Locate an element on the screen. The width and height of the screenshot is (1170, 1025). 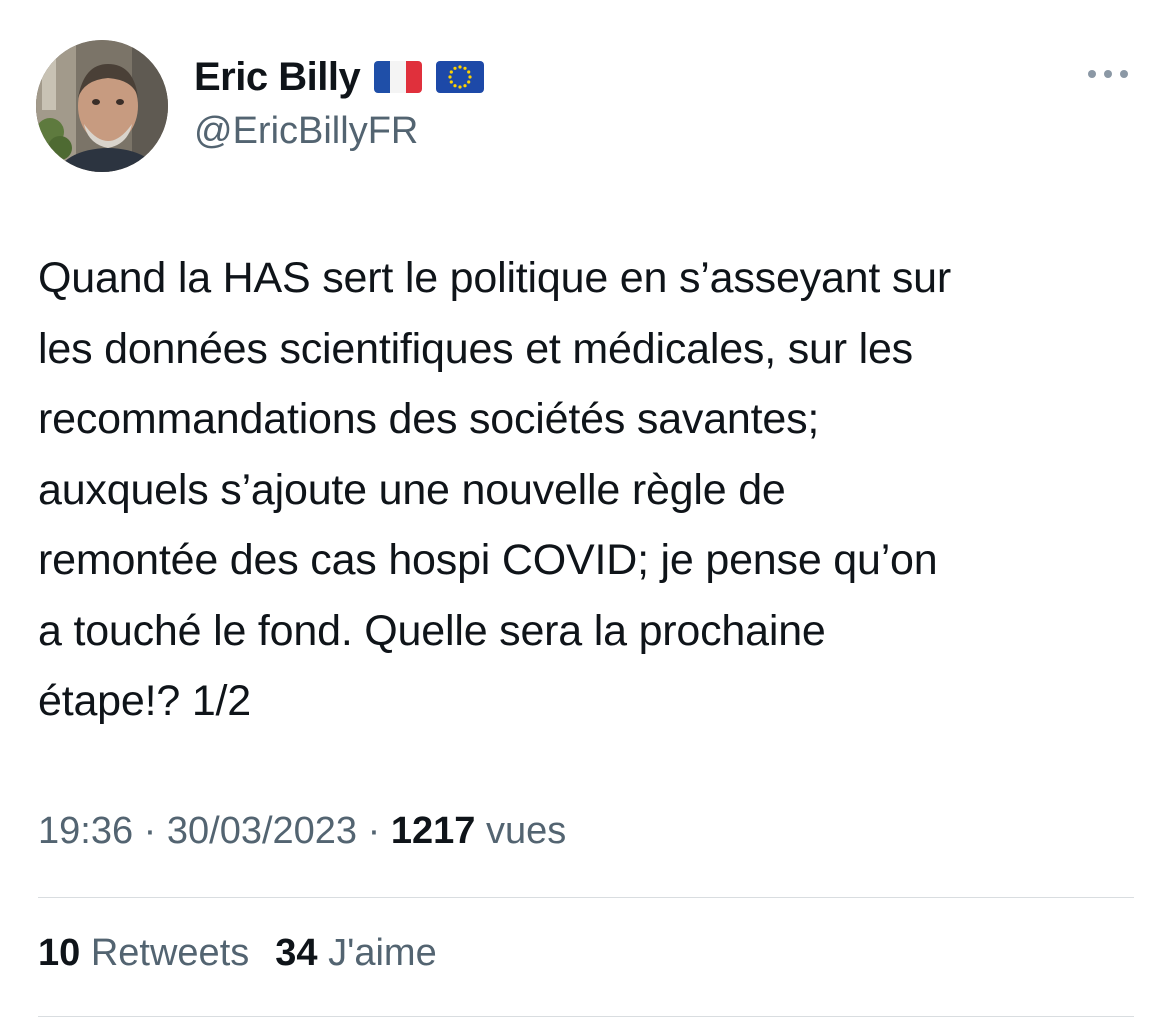
tweet-meta: 19:36 · 30/03/2023 · 1217 vues is located at coordinates (302, 831).